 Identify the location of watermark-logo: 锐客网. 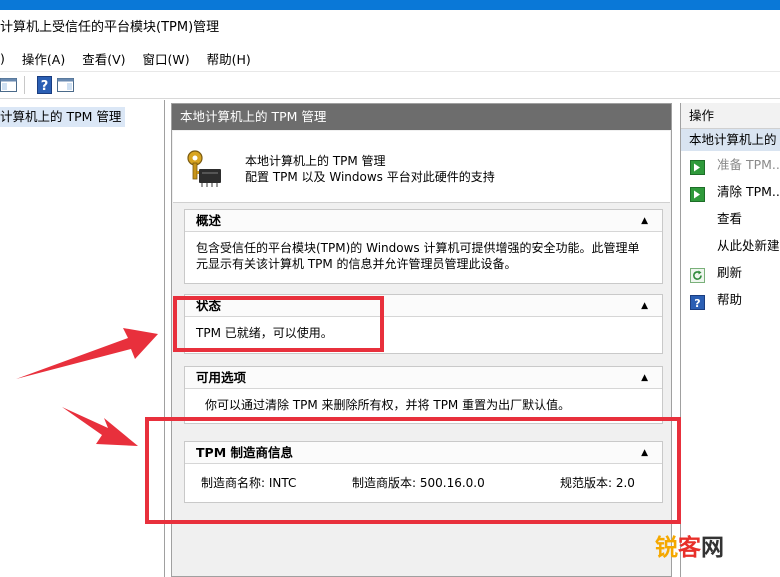
(689, 545).